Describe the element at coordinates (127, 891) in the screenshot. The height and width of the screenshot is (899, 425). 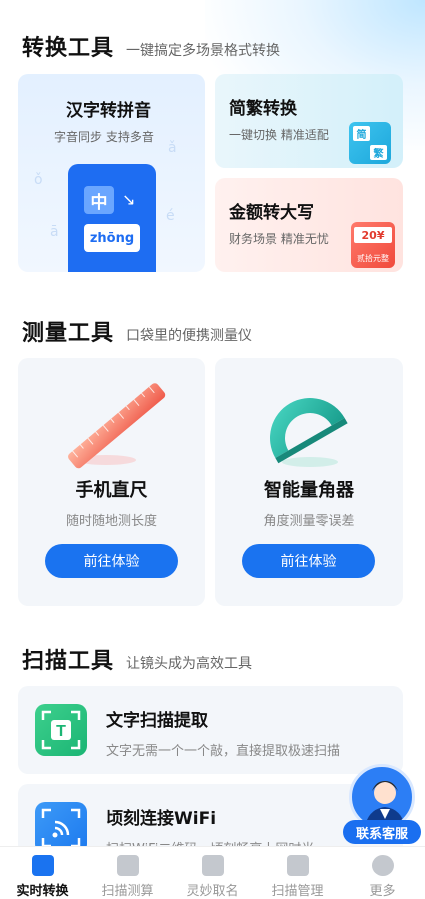
I see `nav-label: 扫描测算` at that location.